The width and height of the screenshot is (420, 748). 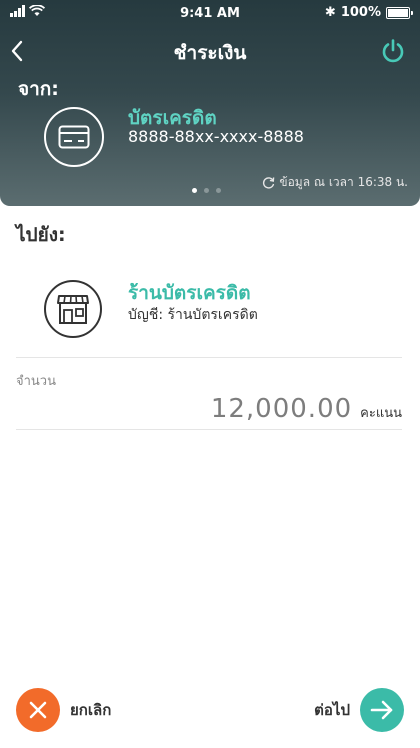 I want to click on amount-value: 12,000.00, so click(x=281, y=409).